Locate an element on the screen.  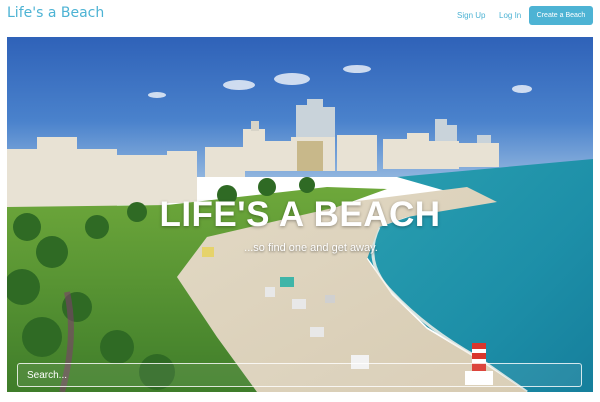
log-in-link: Log In is located at coordinates (510, 15).